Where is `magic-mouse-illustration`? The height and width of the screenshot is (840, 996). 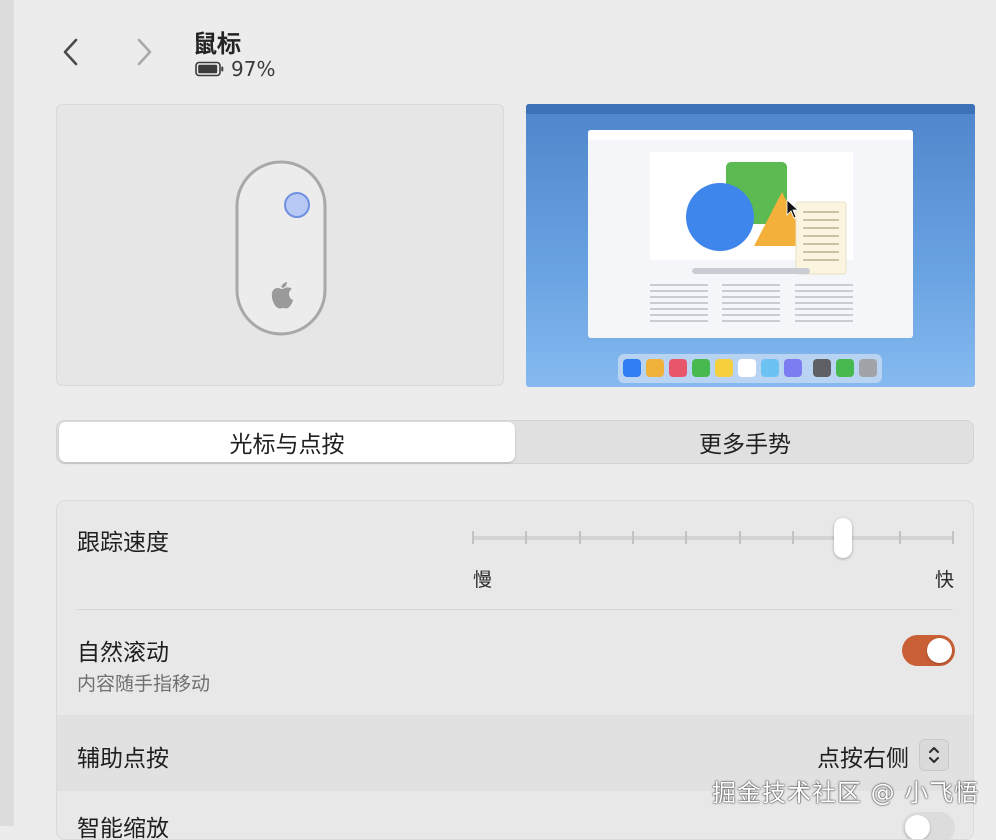
magic-mouse-illustration is located at coordinates (281, 248).